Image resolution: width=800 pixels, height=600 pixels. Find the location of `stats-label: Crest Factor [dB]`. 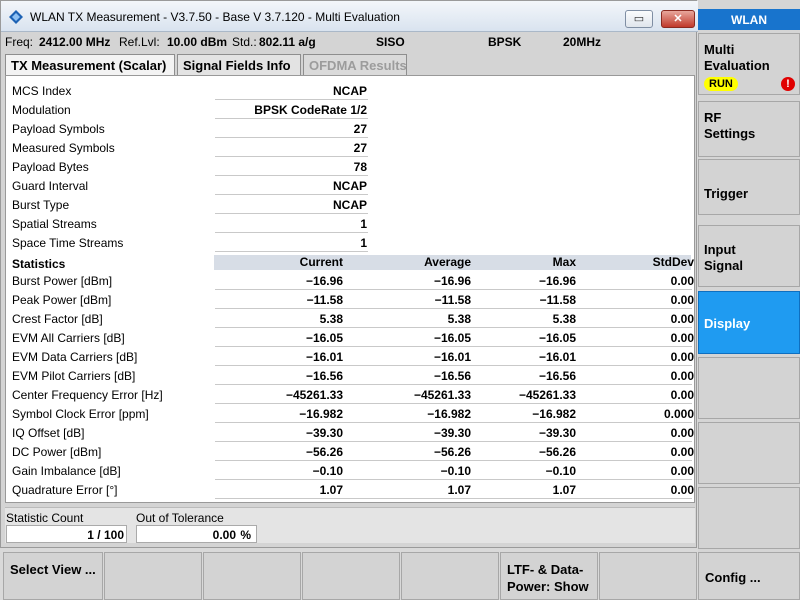

stats-label: Crest Factor [dB] is located at coordinates (57, 319).